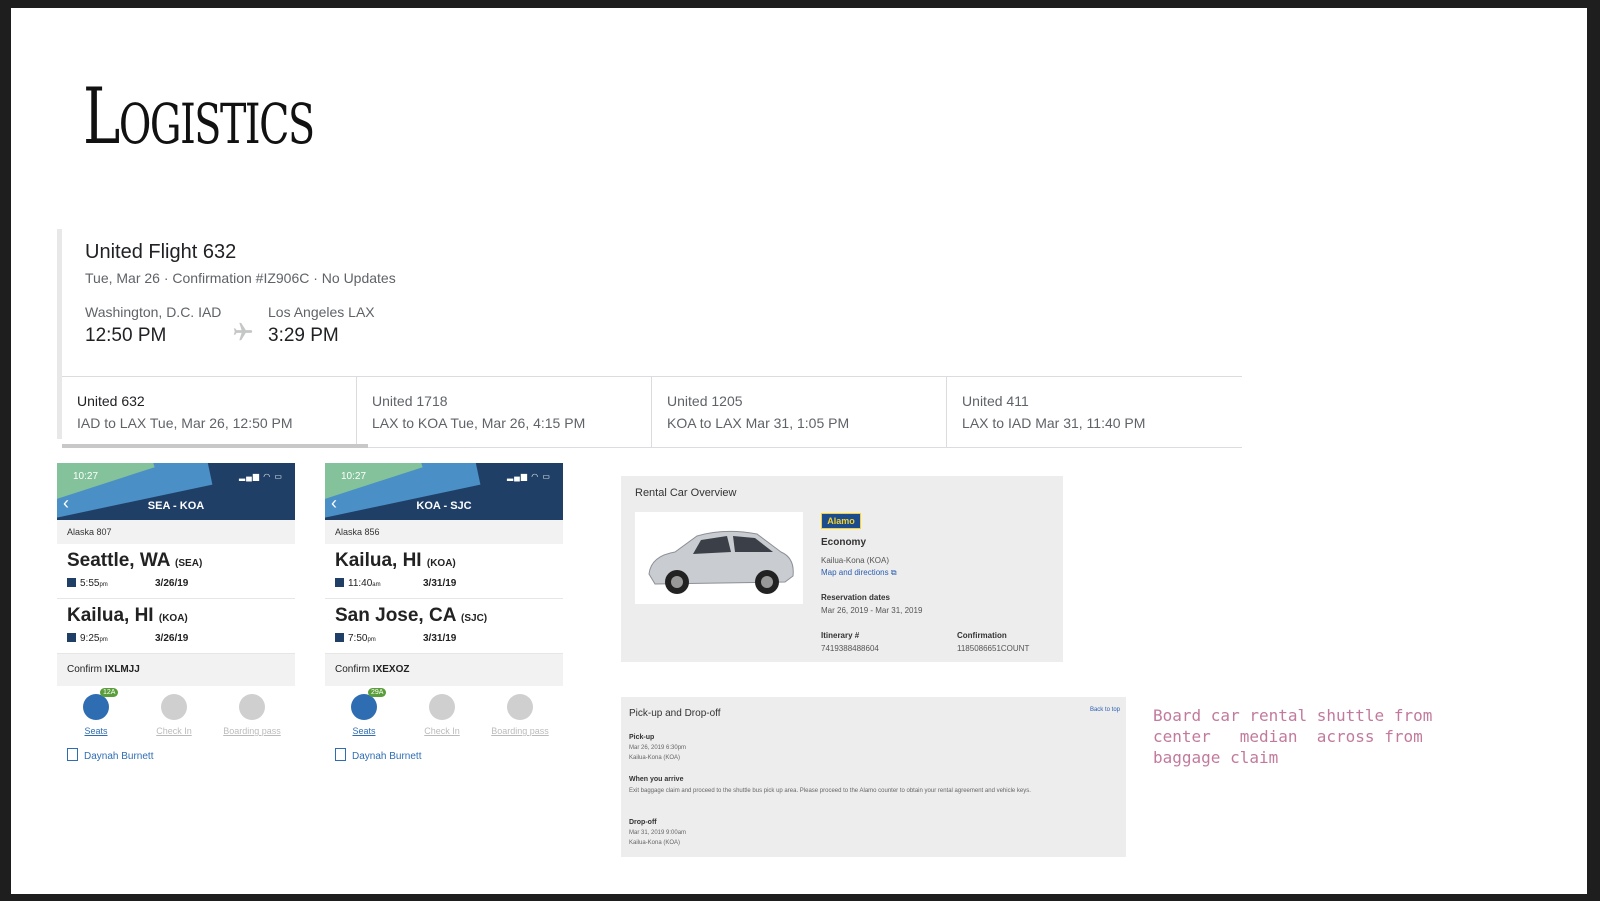  Describe the element at coordinates (705, 401) in the screenshot. I see `tab-flight-name: United 1205` at that location.